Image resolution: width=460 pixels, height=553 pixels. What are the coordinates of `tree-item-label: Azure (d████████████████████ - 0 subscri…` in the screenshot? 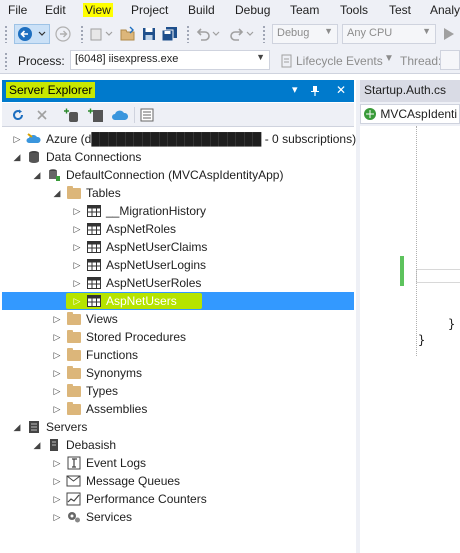 It's located at (201, 139).